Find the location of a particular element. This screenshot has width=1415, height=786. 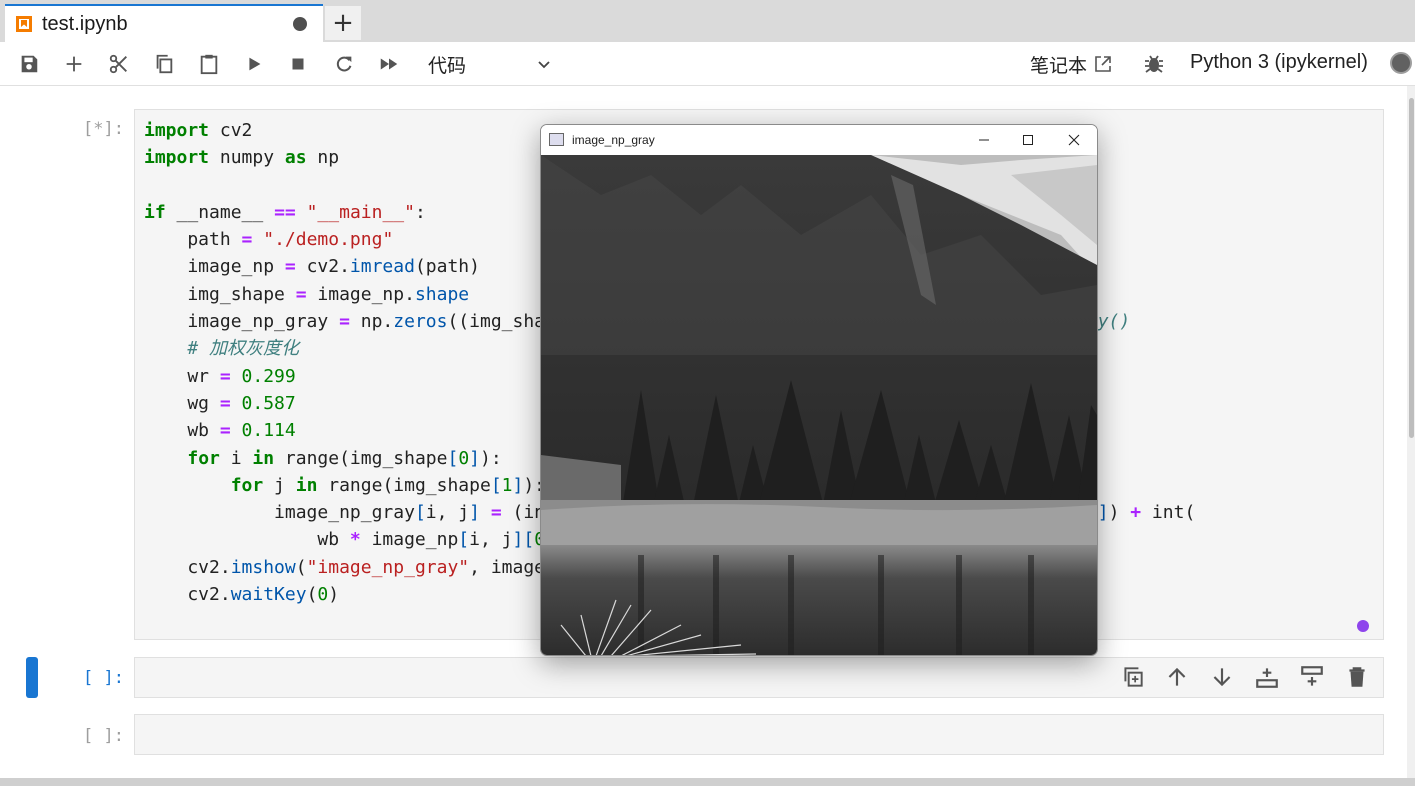

tab-test-ipynb: test.ipynb is located at coordinates (164, 23).